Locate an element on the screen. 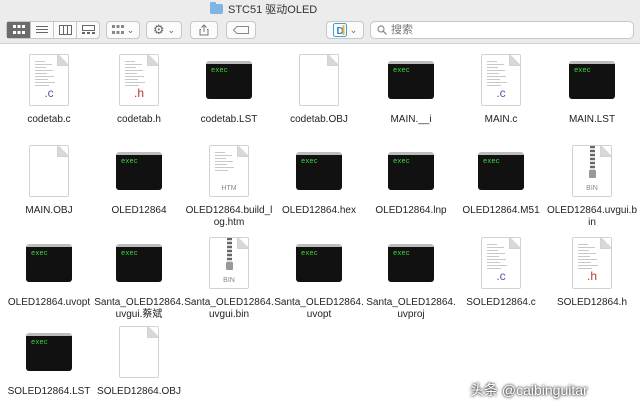 This screenshot has height=409, width=640. file-item: exec Santa_OLED12864.uvproj is located at coordinates (411, 277).